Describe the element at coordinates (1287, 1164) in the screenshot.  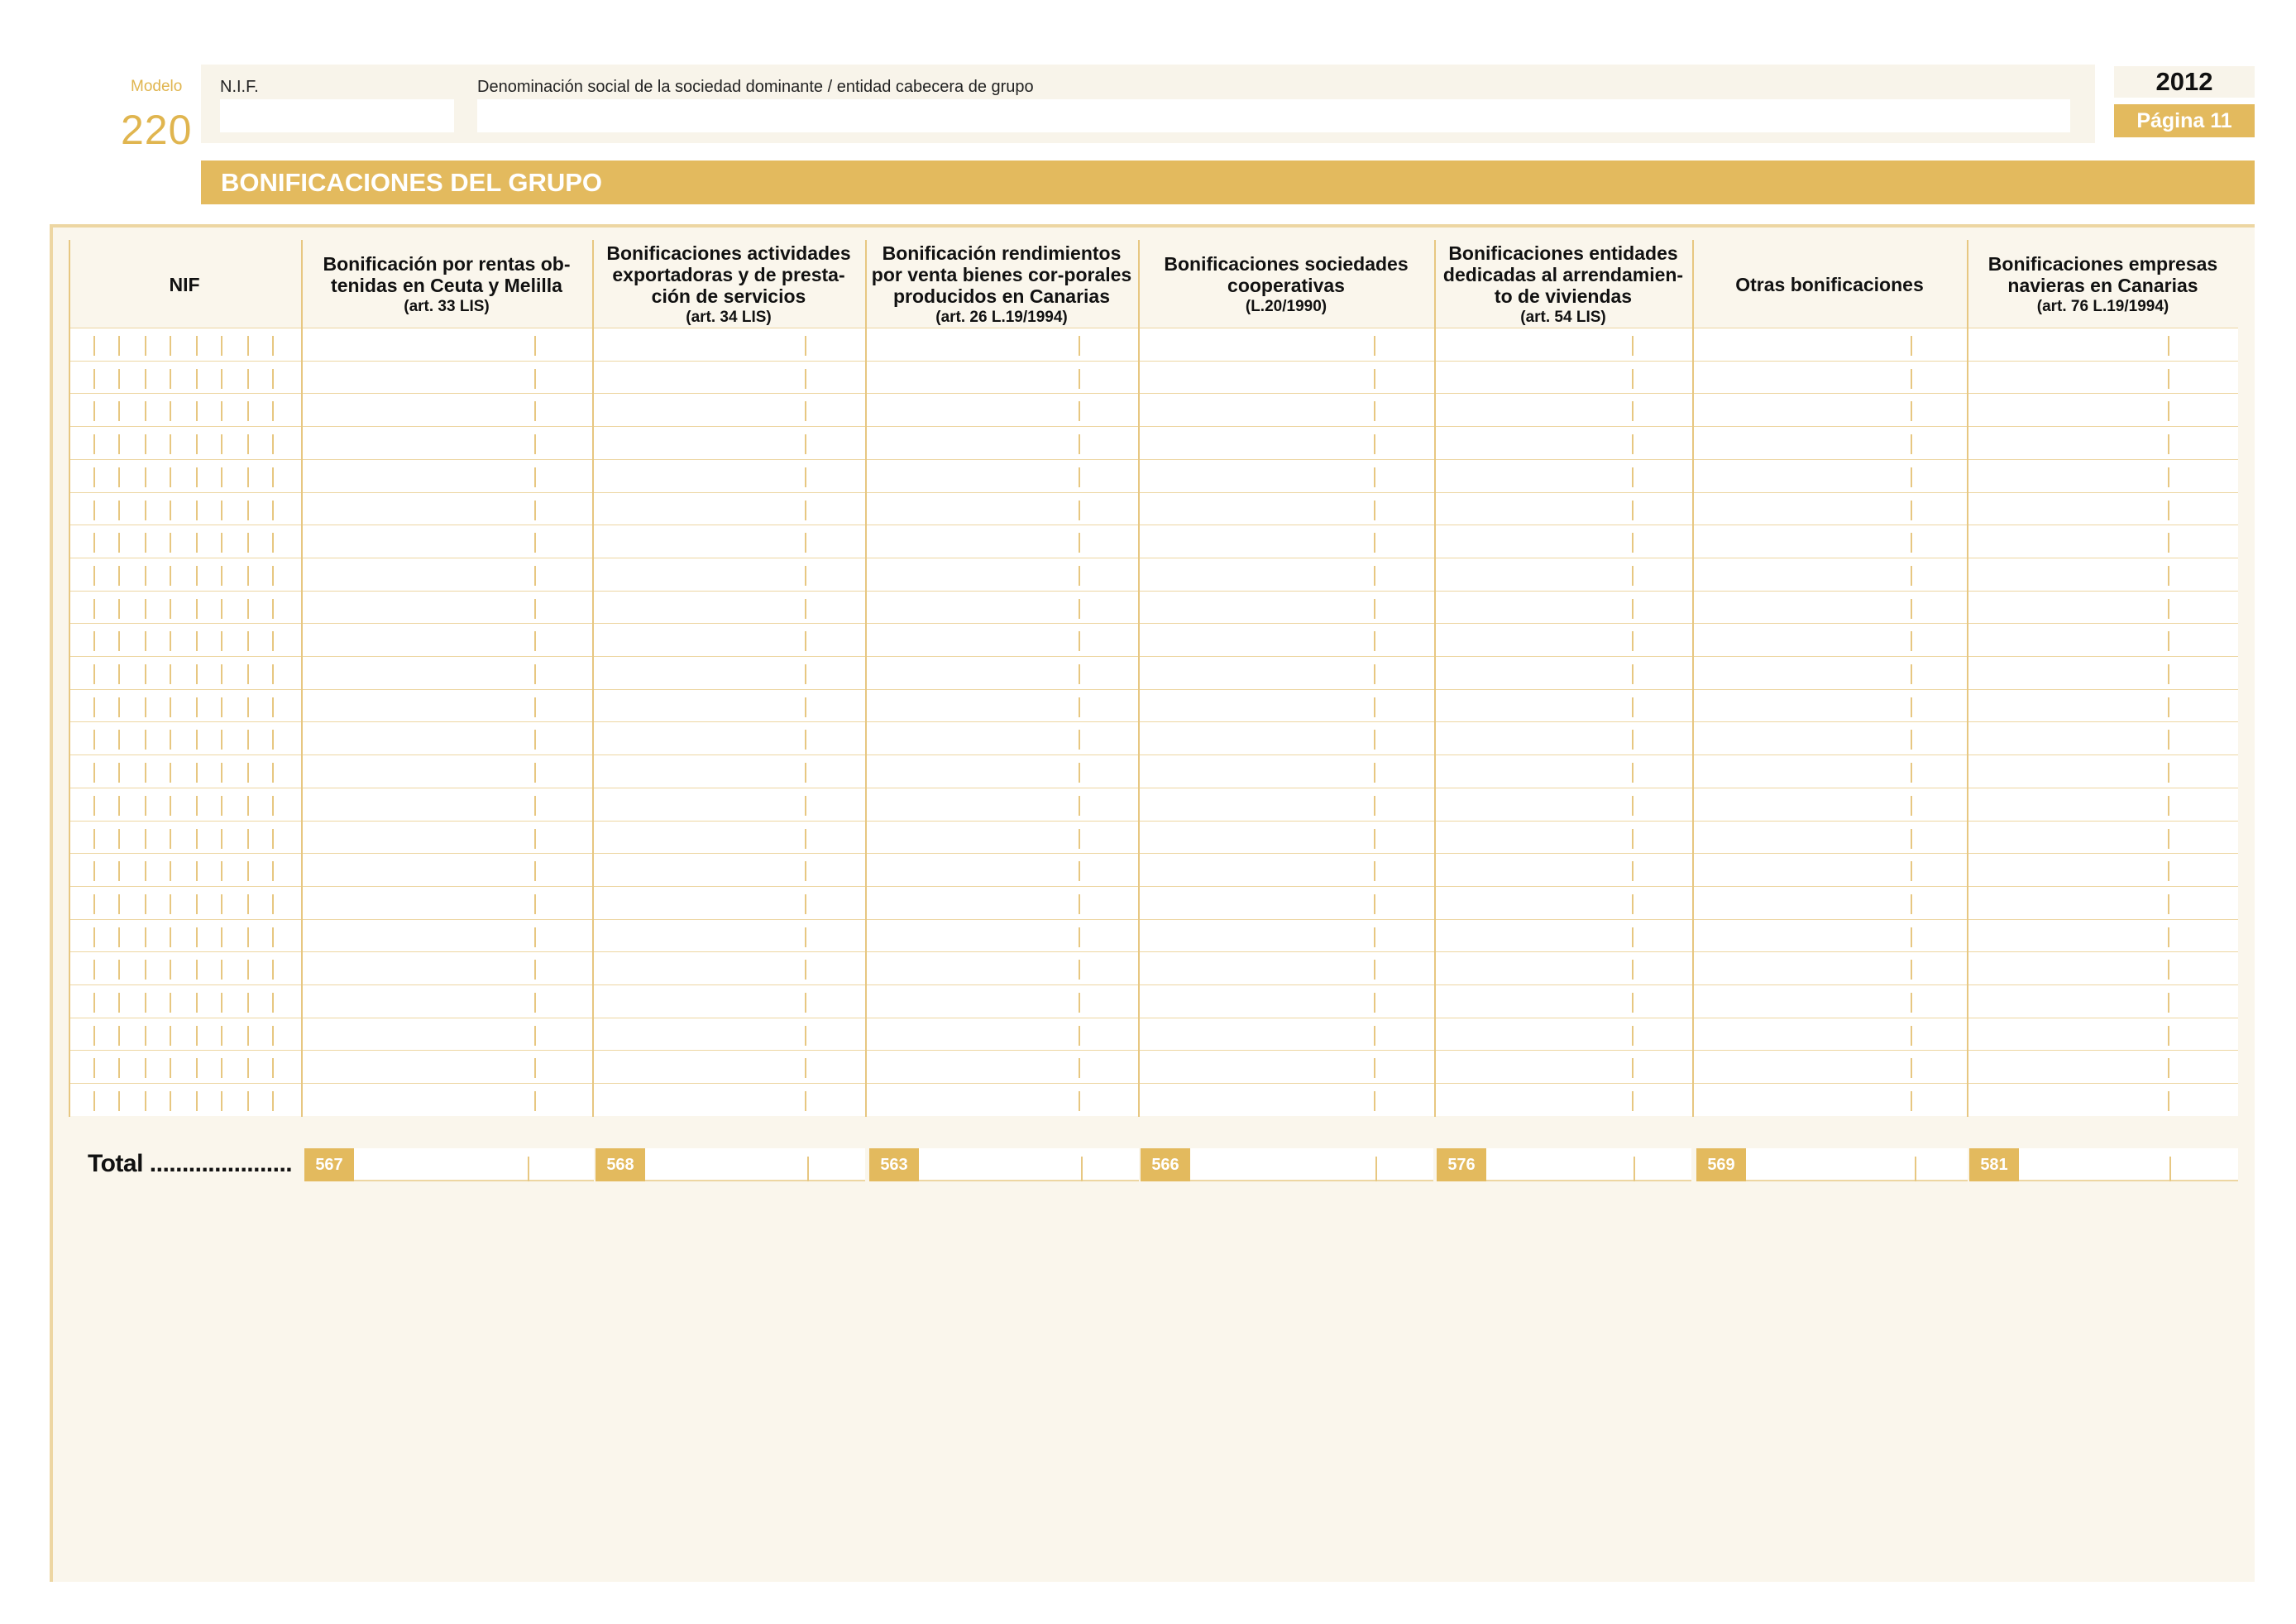
I see `total-field-cooperativas: 566` at that location.